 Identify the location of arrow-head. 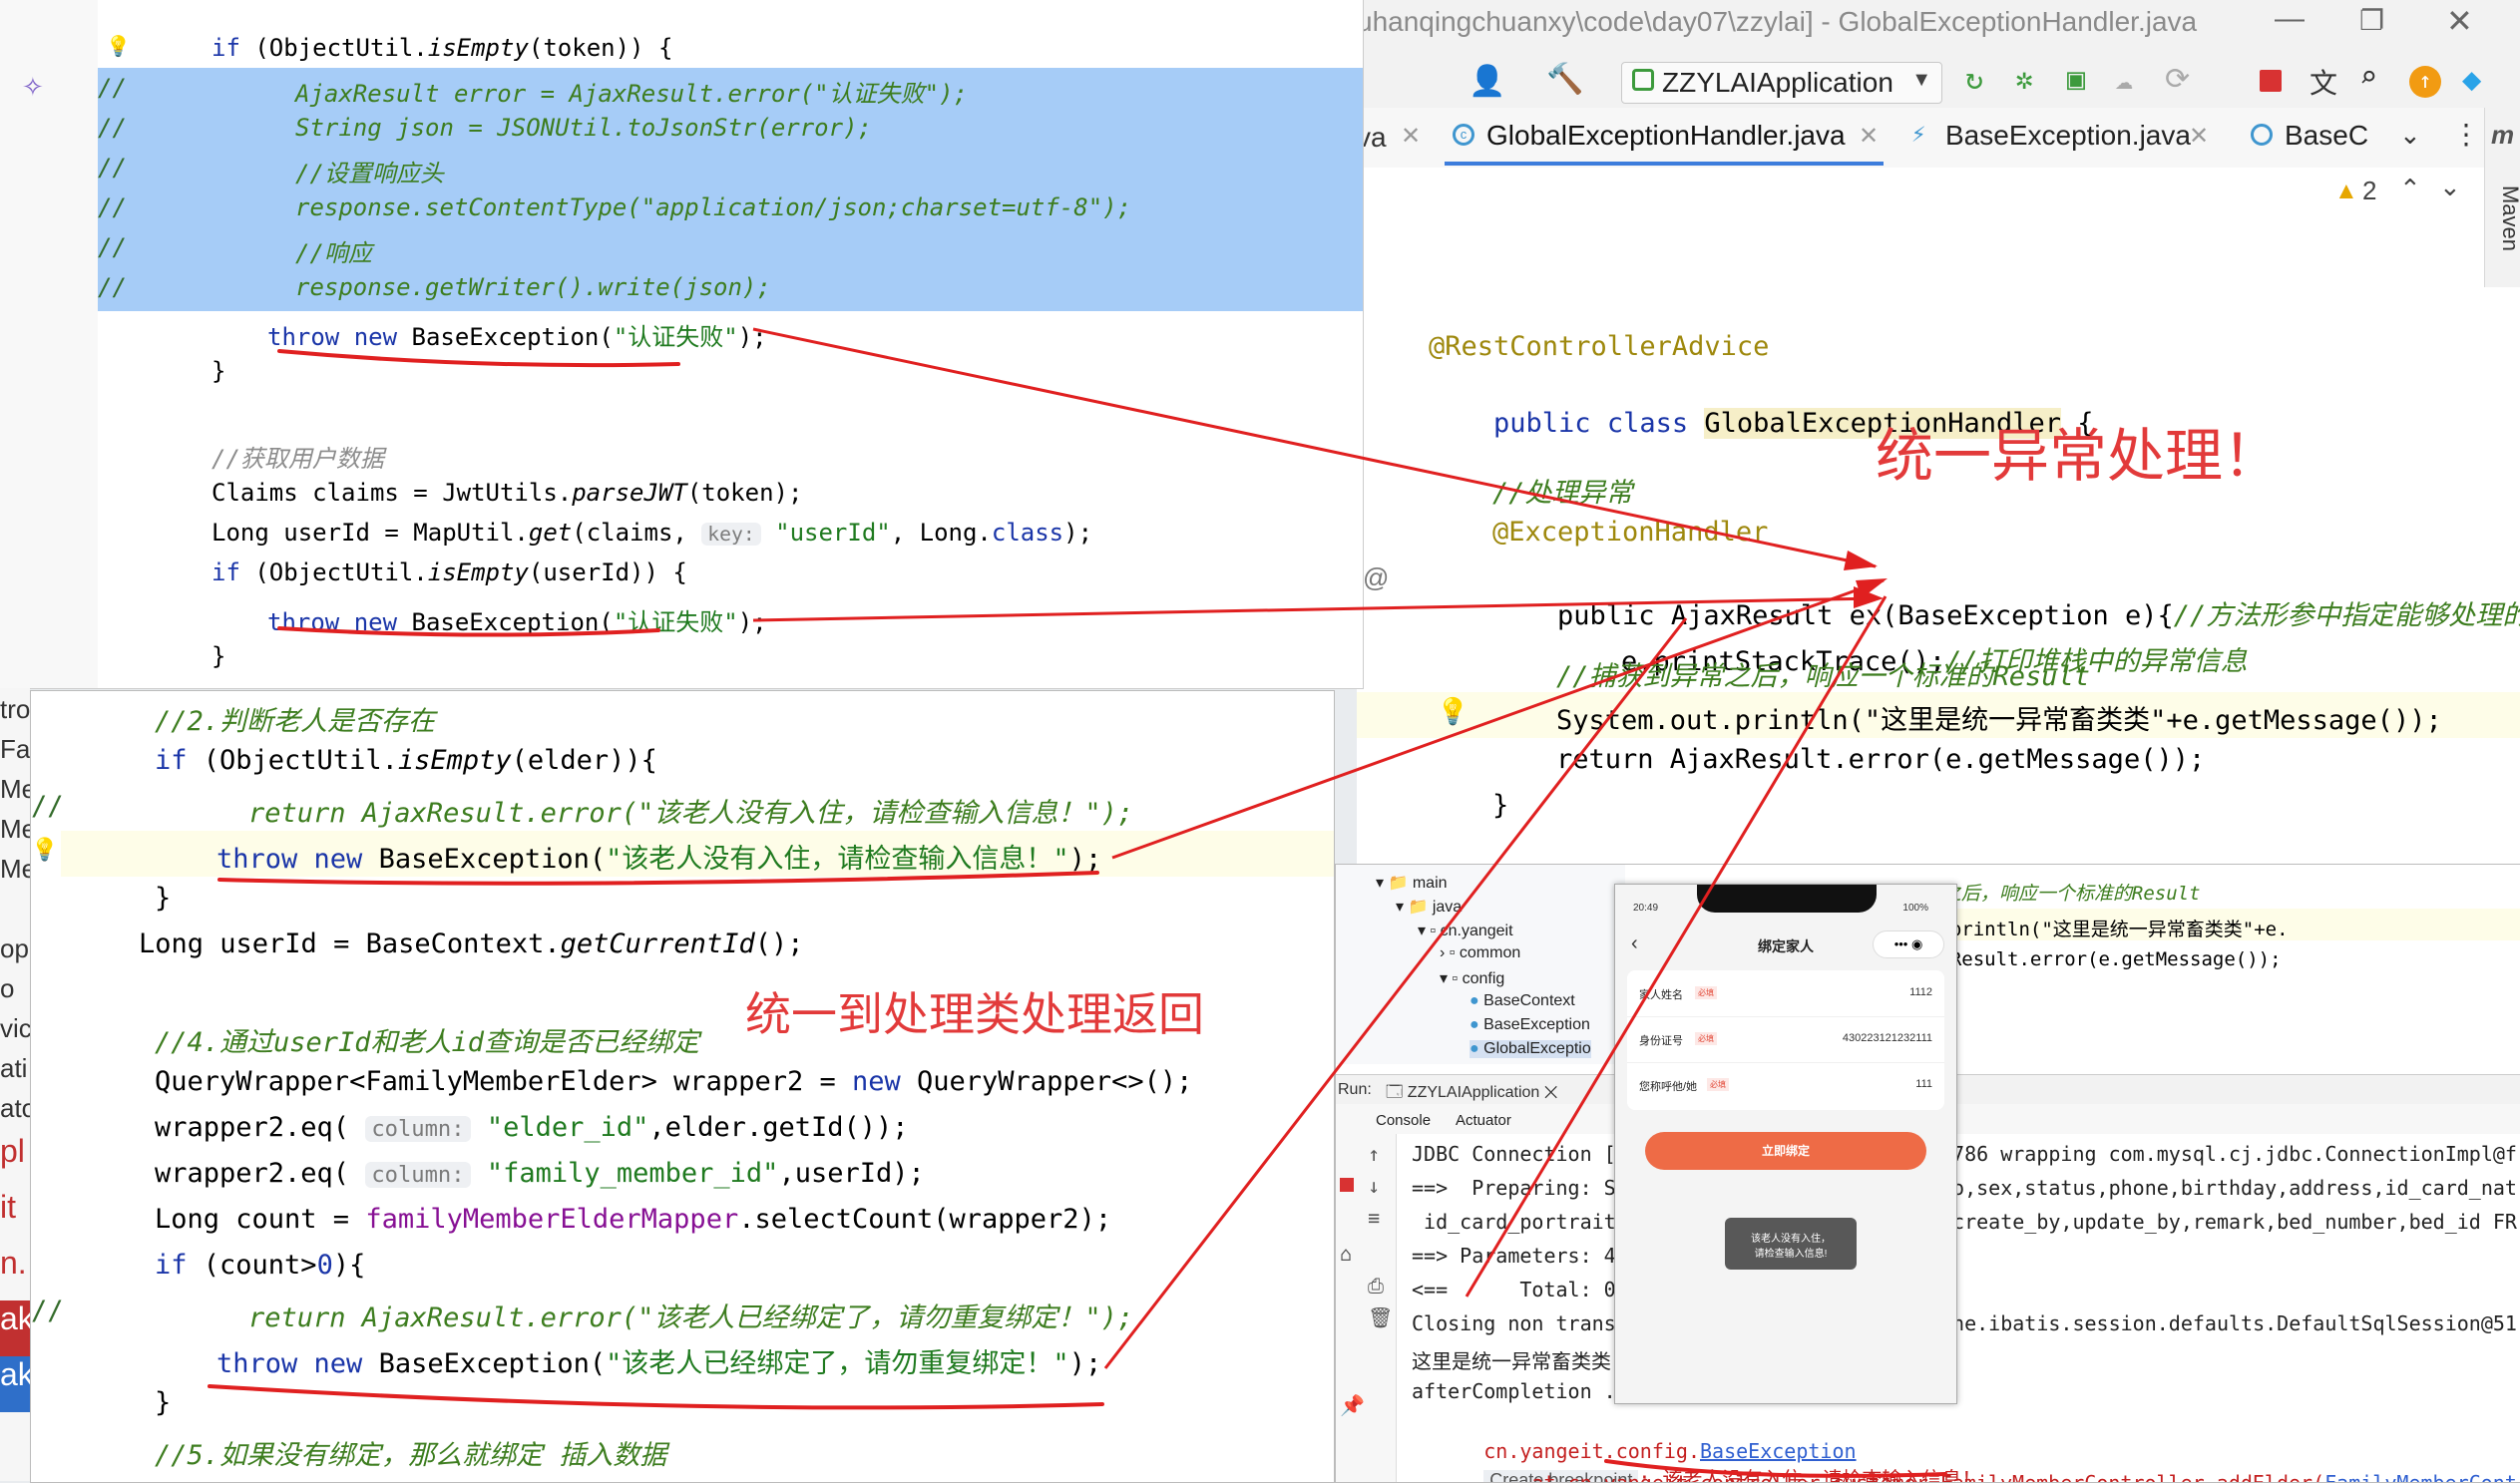
(1861, 560).